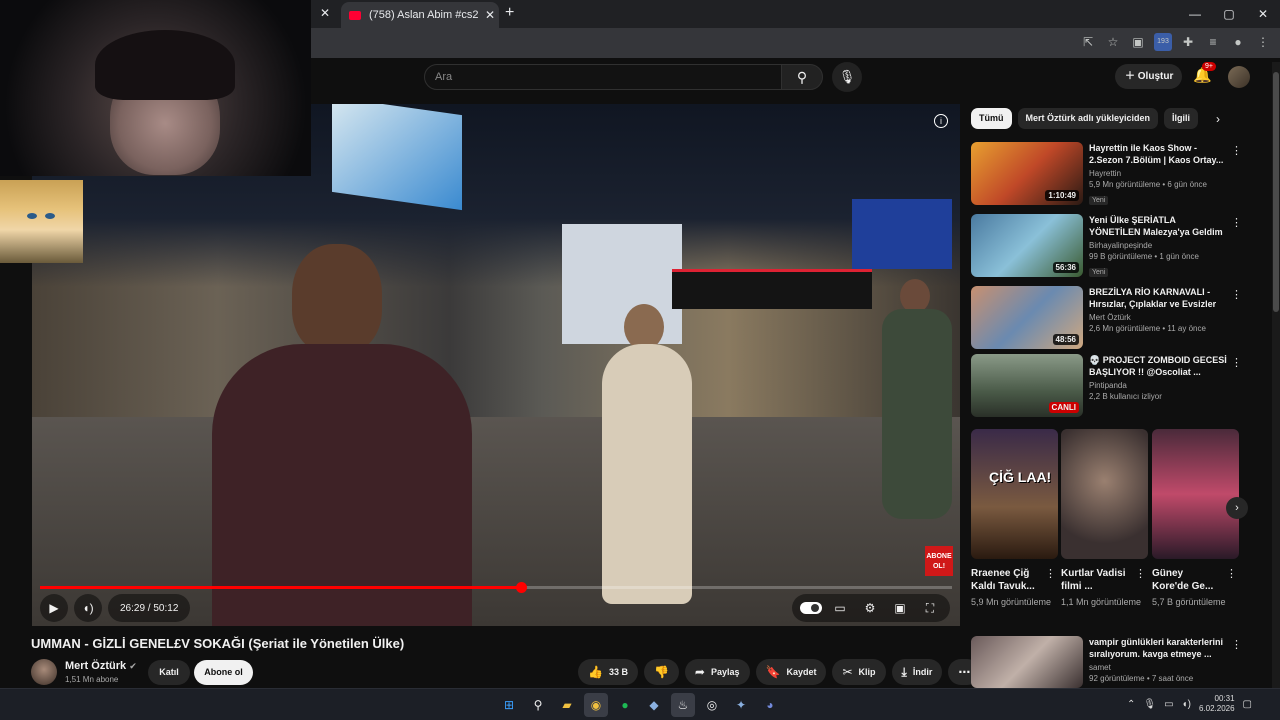  What do you see at coordinates (1121, 245) in the screenshot?
I see `channel-name: Birhayalinpeşinde` at bounding box center [1121, 245].